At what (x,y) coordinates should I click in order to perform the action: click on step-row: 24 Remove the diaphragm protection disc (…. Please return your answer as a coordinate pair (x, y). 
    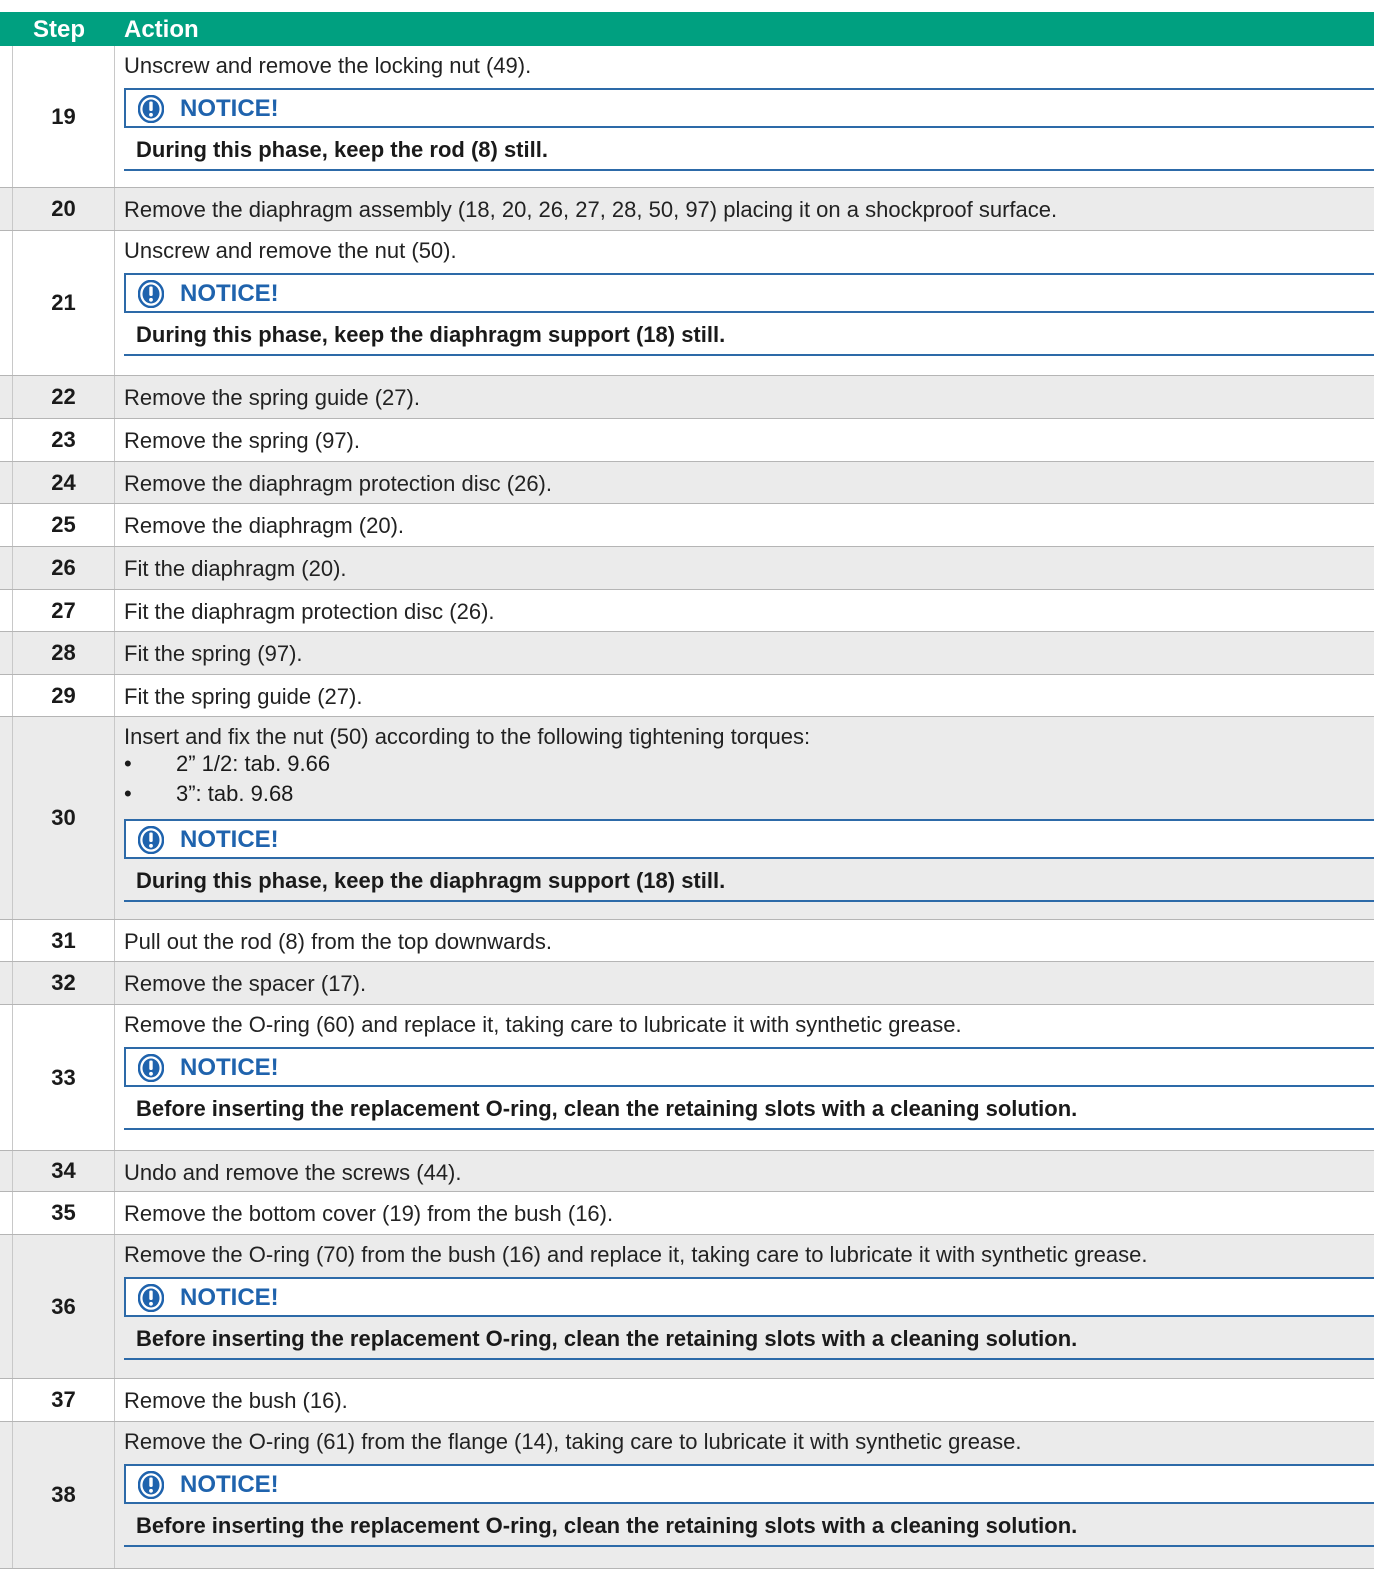
    Looking at the image, I should click on (687, 483).